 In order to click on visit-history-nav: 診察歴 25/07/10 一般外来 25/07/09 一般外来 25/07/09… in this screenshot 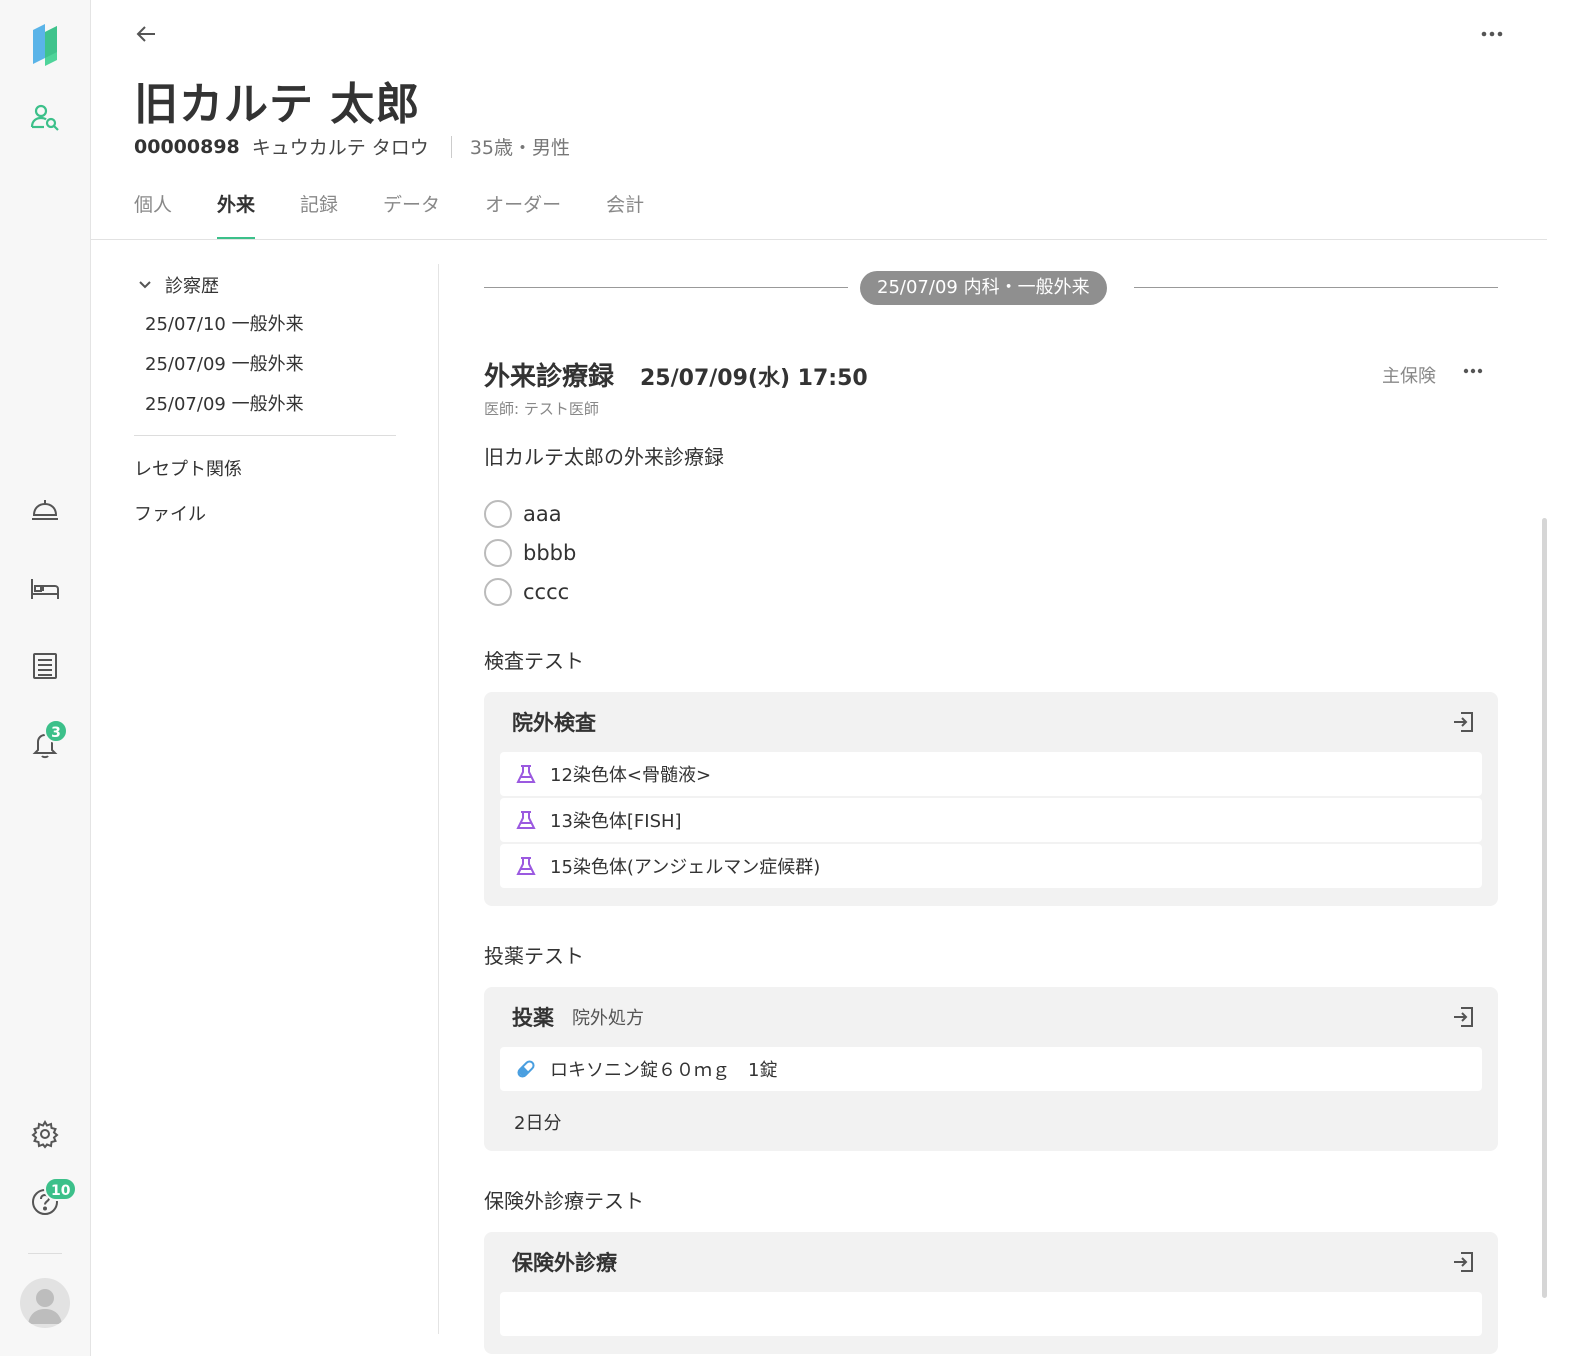, I will do `click(265, 404)`.